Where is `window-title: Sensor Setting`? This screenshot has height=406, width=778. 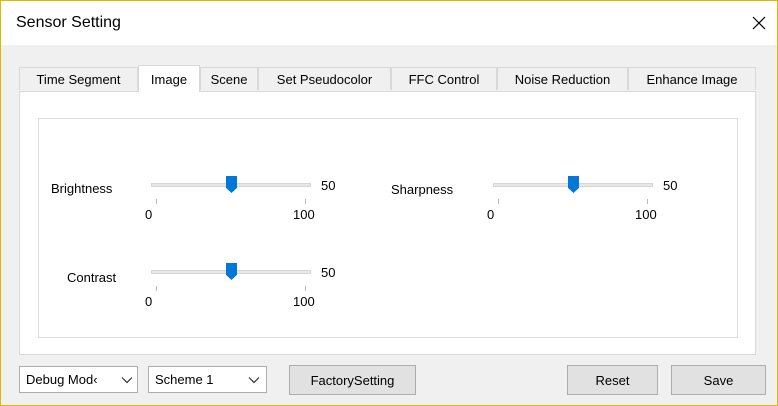 window-title: Sensor Setting is located at coordinates (68, 22).